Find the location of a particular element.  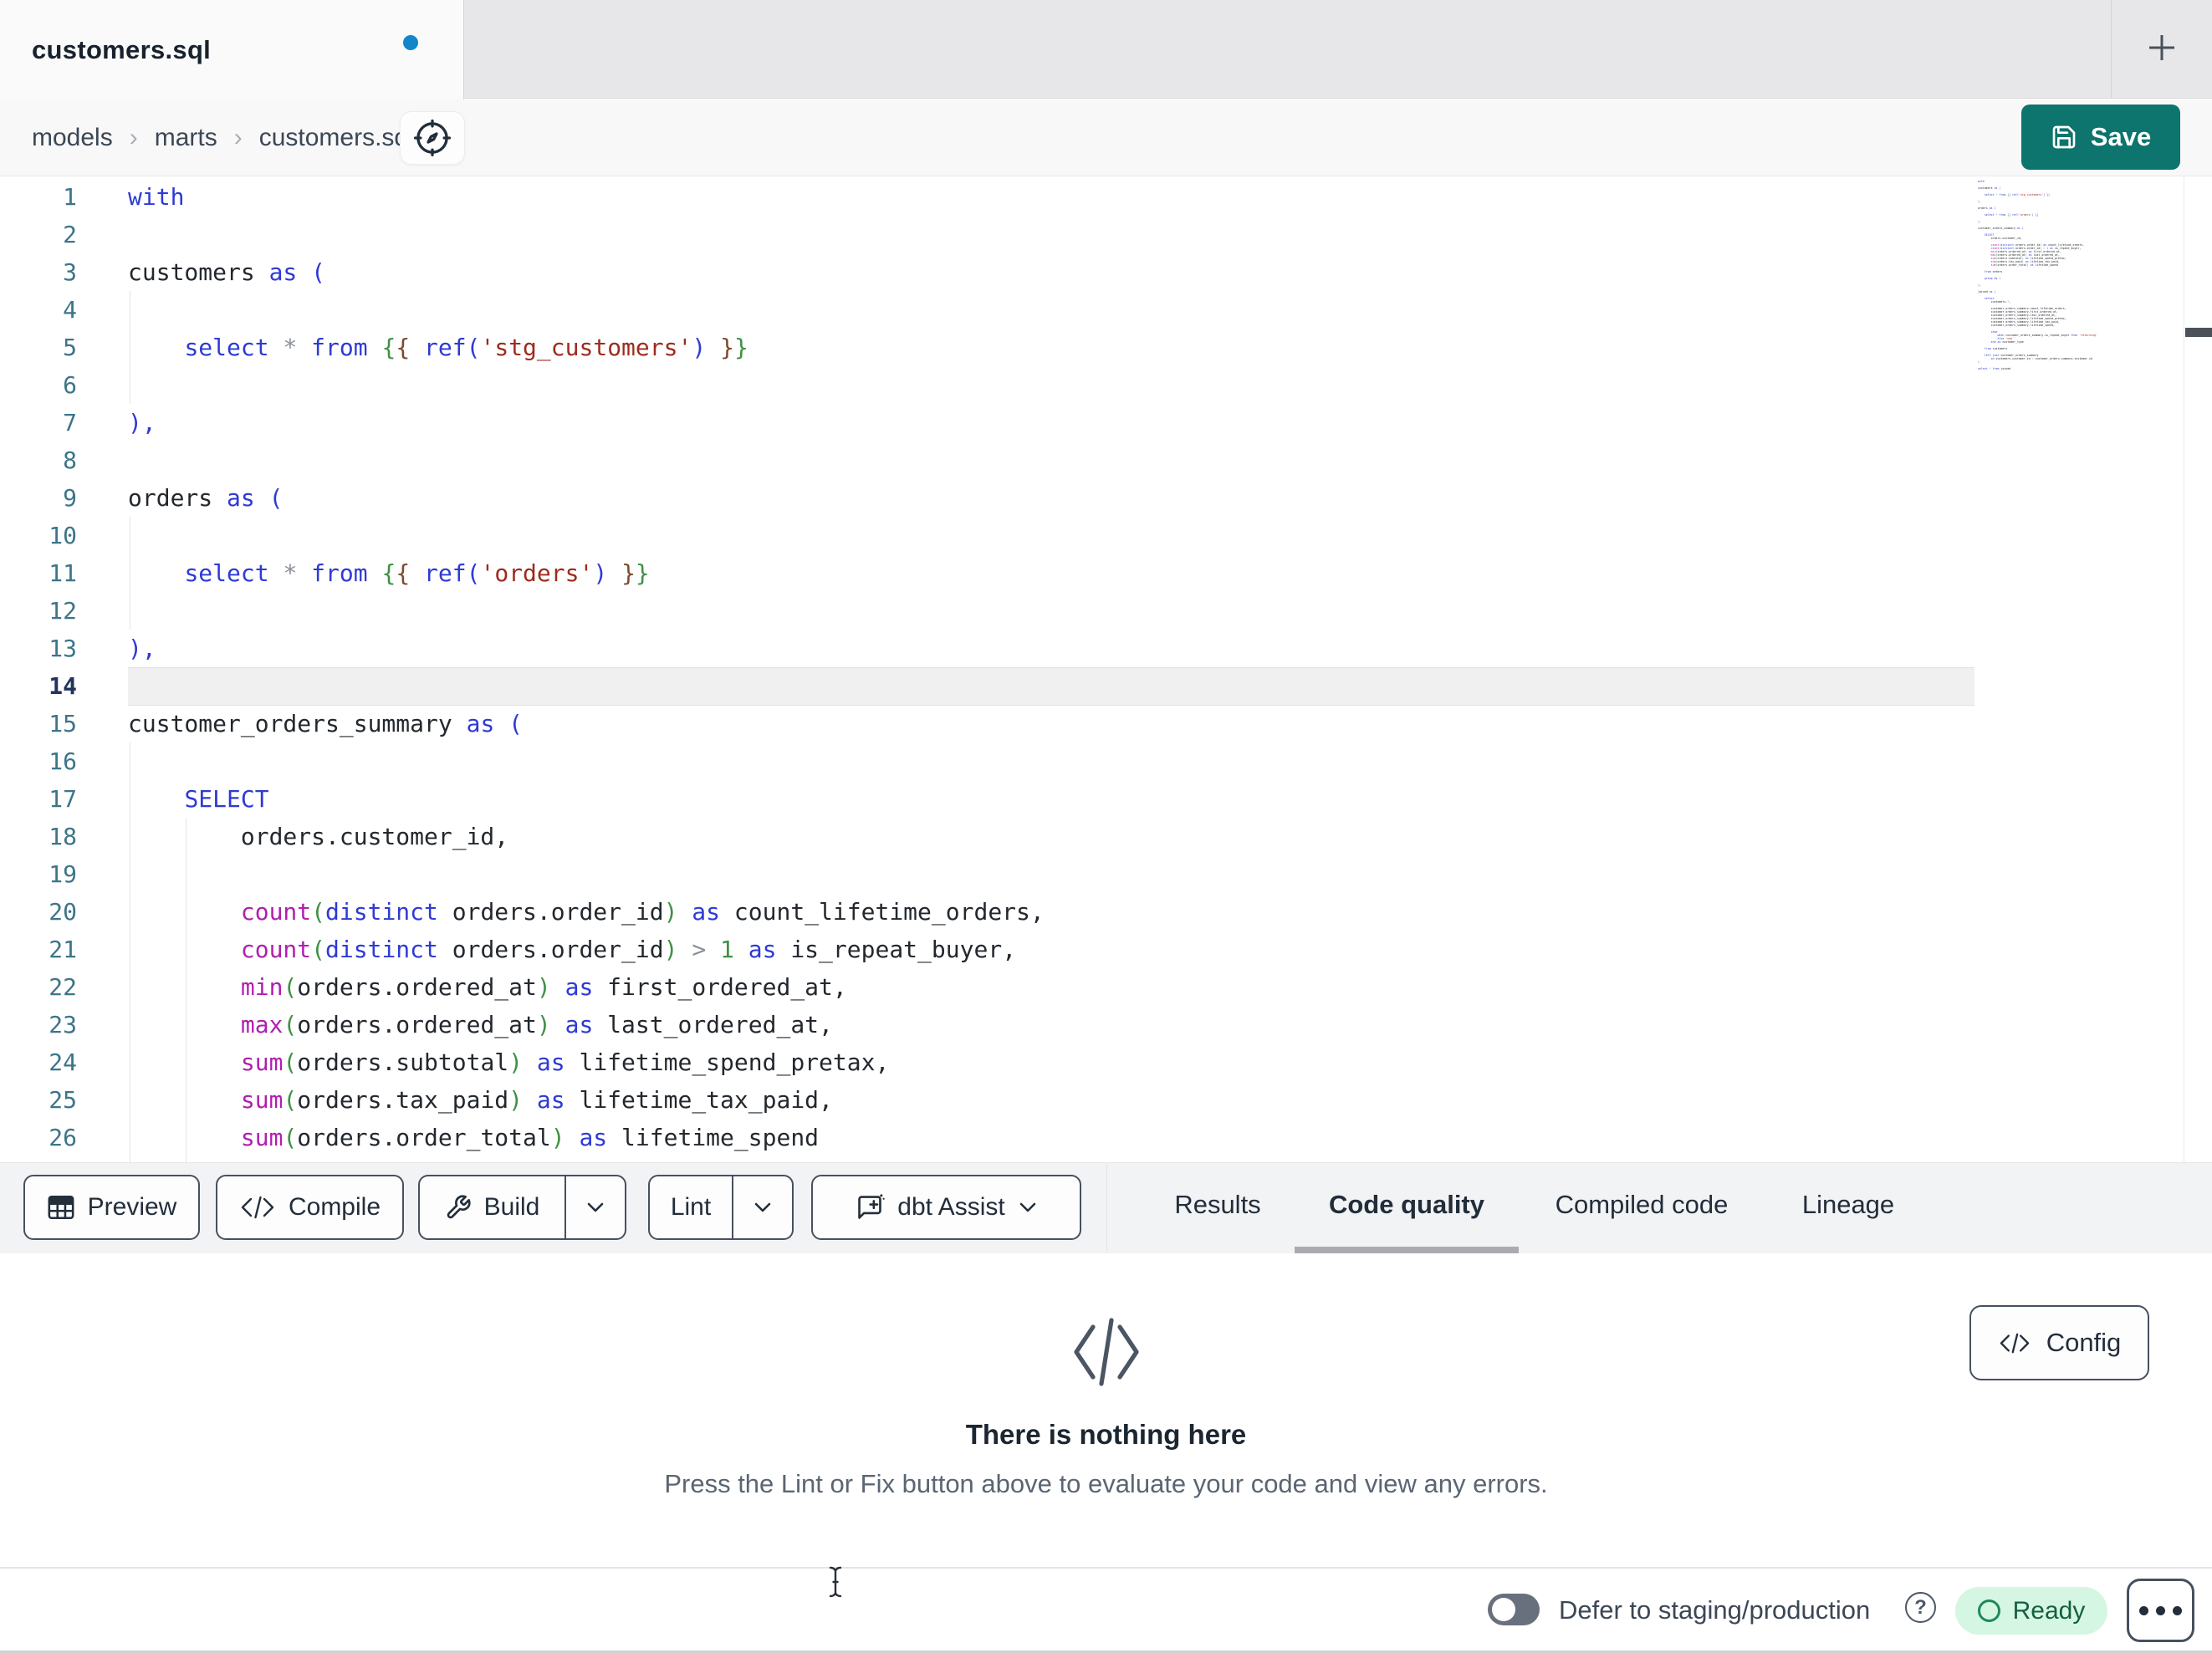

breadcrumb-models: models is located at coordinates (72, 138).